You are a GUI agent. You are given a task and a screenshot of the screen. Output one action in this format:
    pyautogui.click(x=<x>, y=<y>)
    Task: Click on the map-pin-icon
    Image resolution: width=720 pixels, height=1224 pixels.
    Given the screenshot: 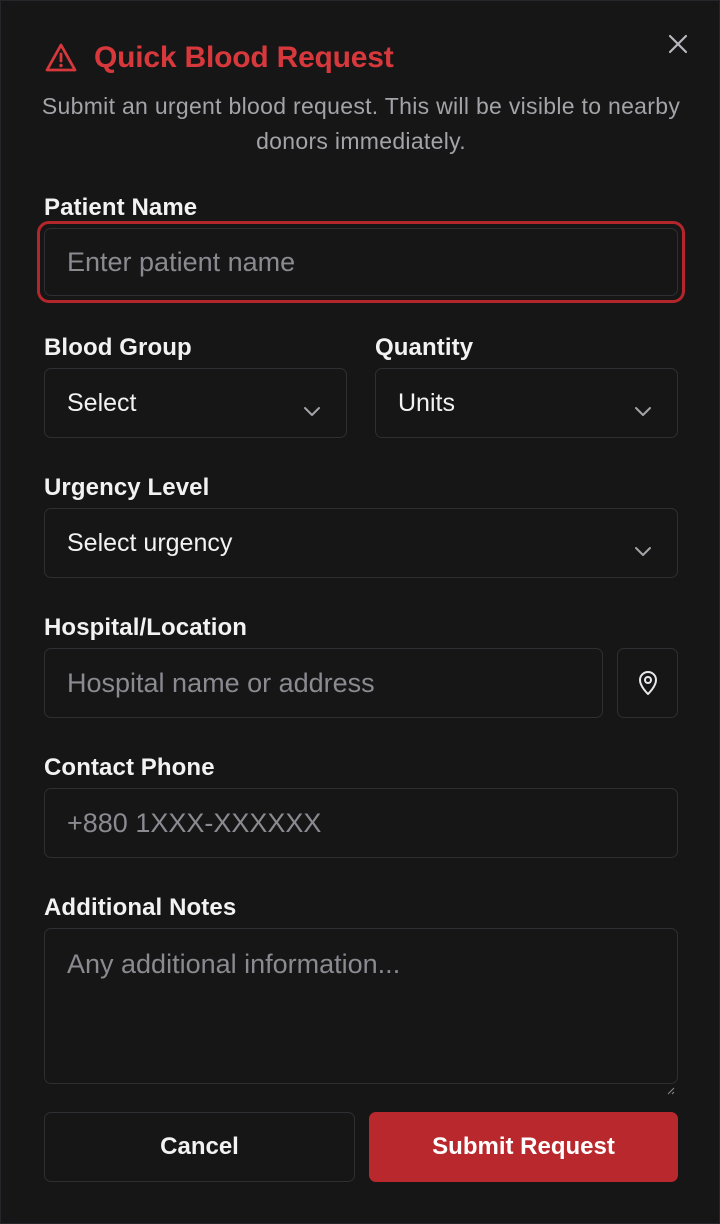 What is the action you would take?
    pyautogui.click(x=648, y=683)
    